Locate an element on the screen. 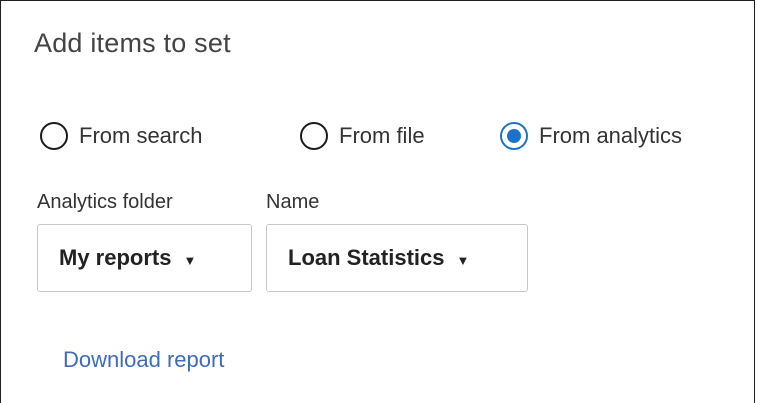 The width and height of the screenshot is (758, 403). dialog-title: Add items to set is located at coordinates (132, 43).